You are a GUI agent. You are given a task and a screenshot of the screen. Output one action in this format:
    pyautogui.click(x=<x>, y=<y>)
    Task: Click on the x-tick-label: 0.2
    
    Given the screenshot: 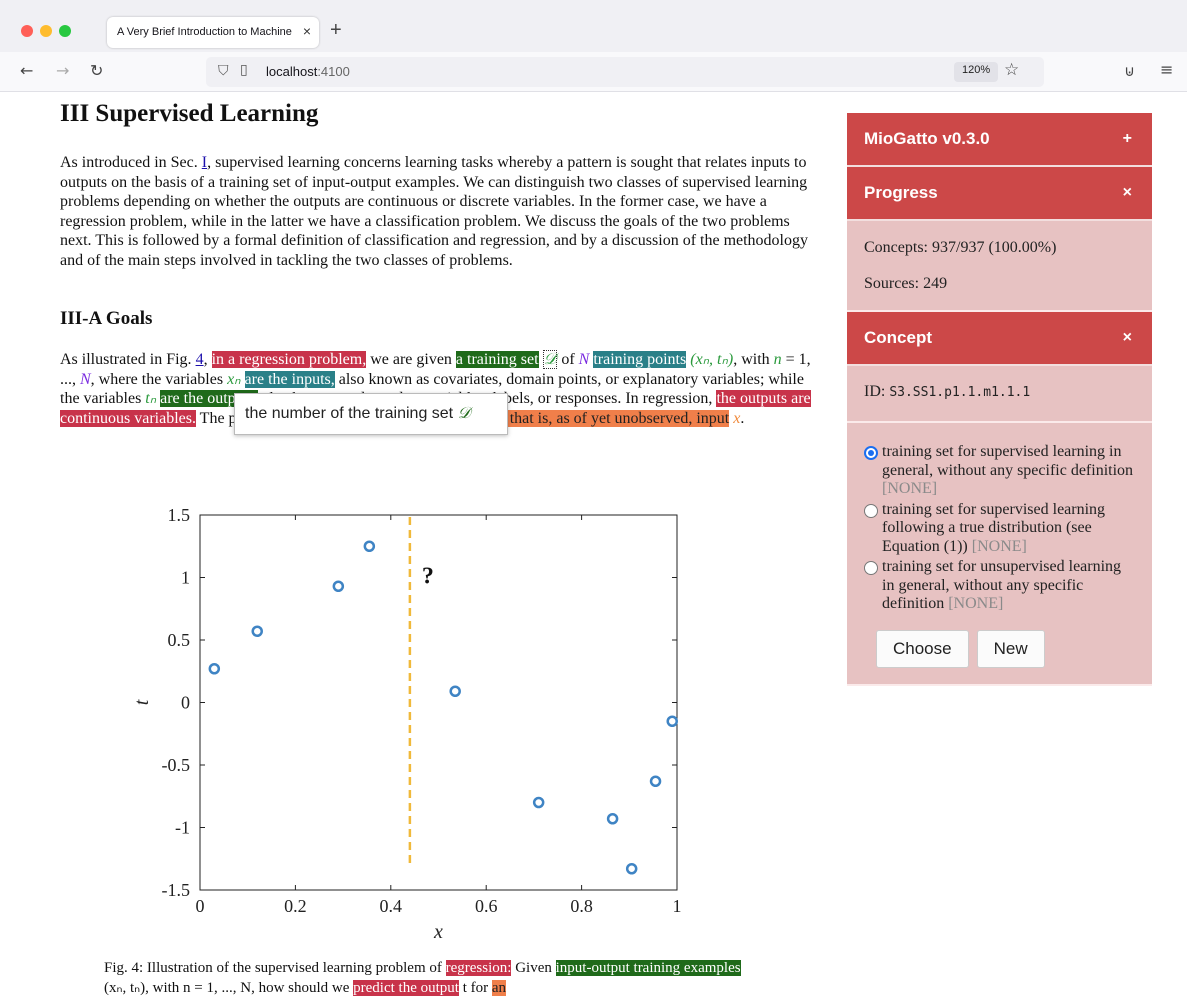 What is the action you would take?
    pyautogui.click(x=295, y=906)
    